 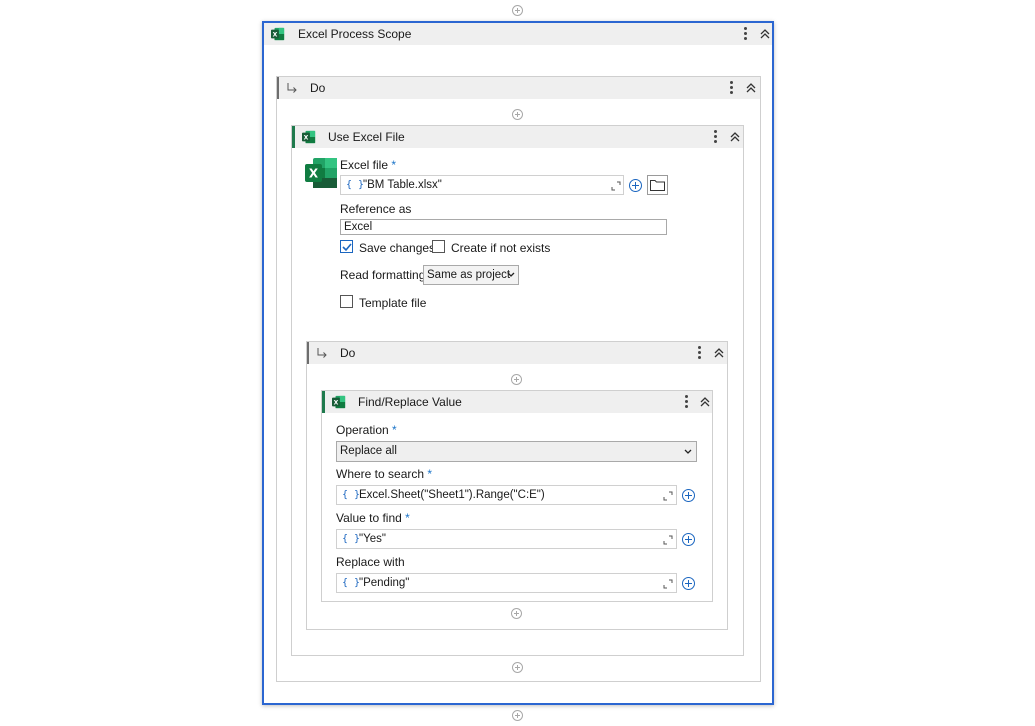 What do you see at coordinates (397, 248) in the screenshot?
I see `save-changes-label: Save changes` at bounding box center [397, 248].